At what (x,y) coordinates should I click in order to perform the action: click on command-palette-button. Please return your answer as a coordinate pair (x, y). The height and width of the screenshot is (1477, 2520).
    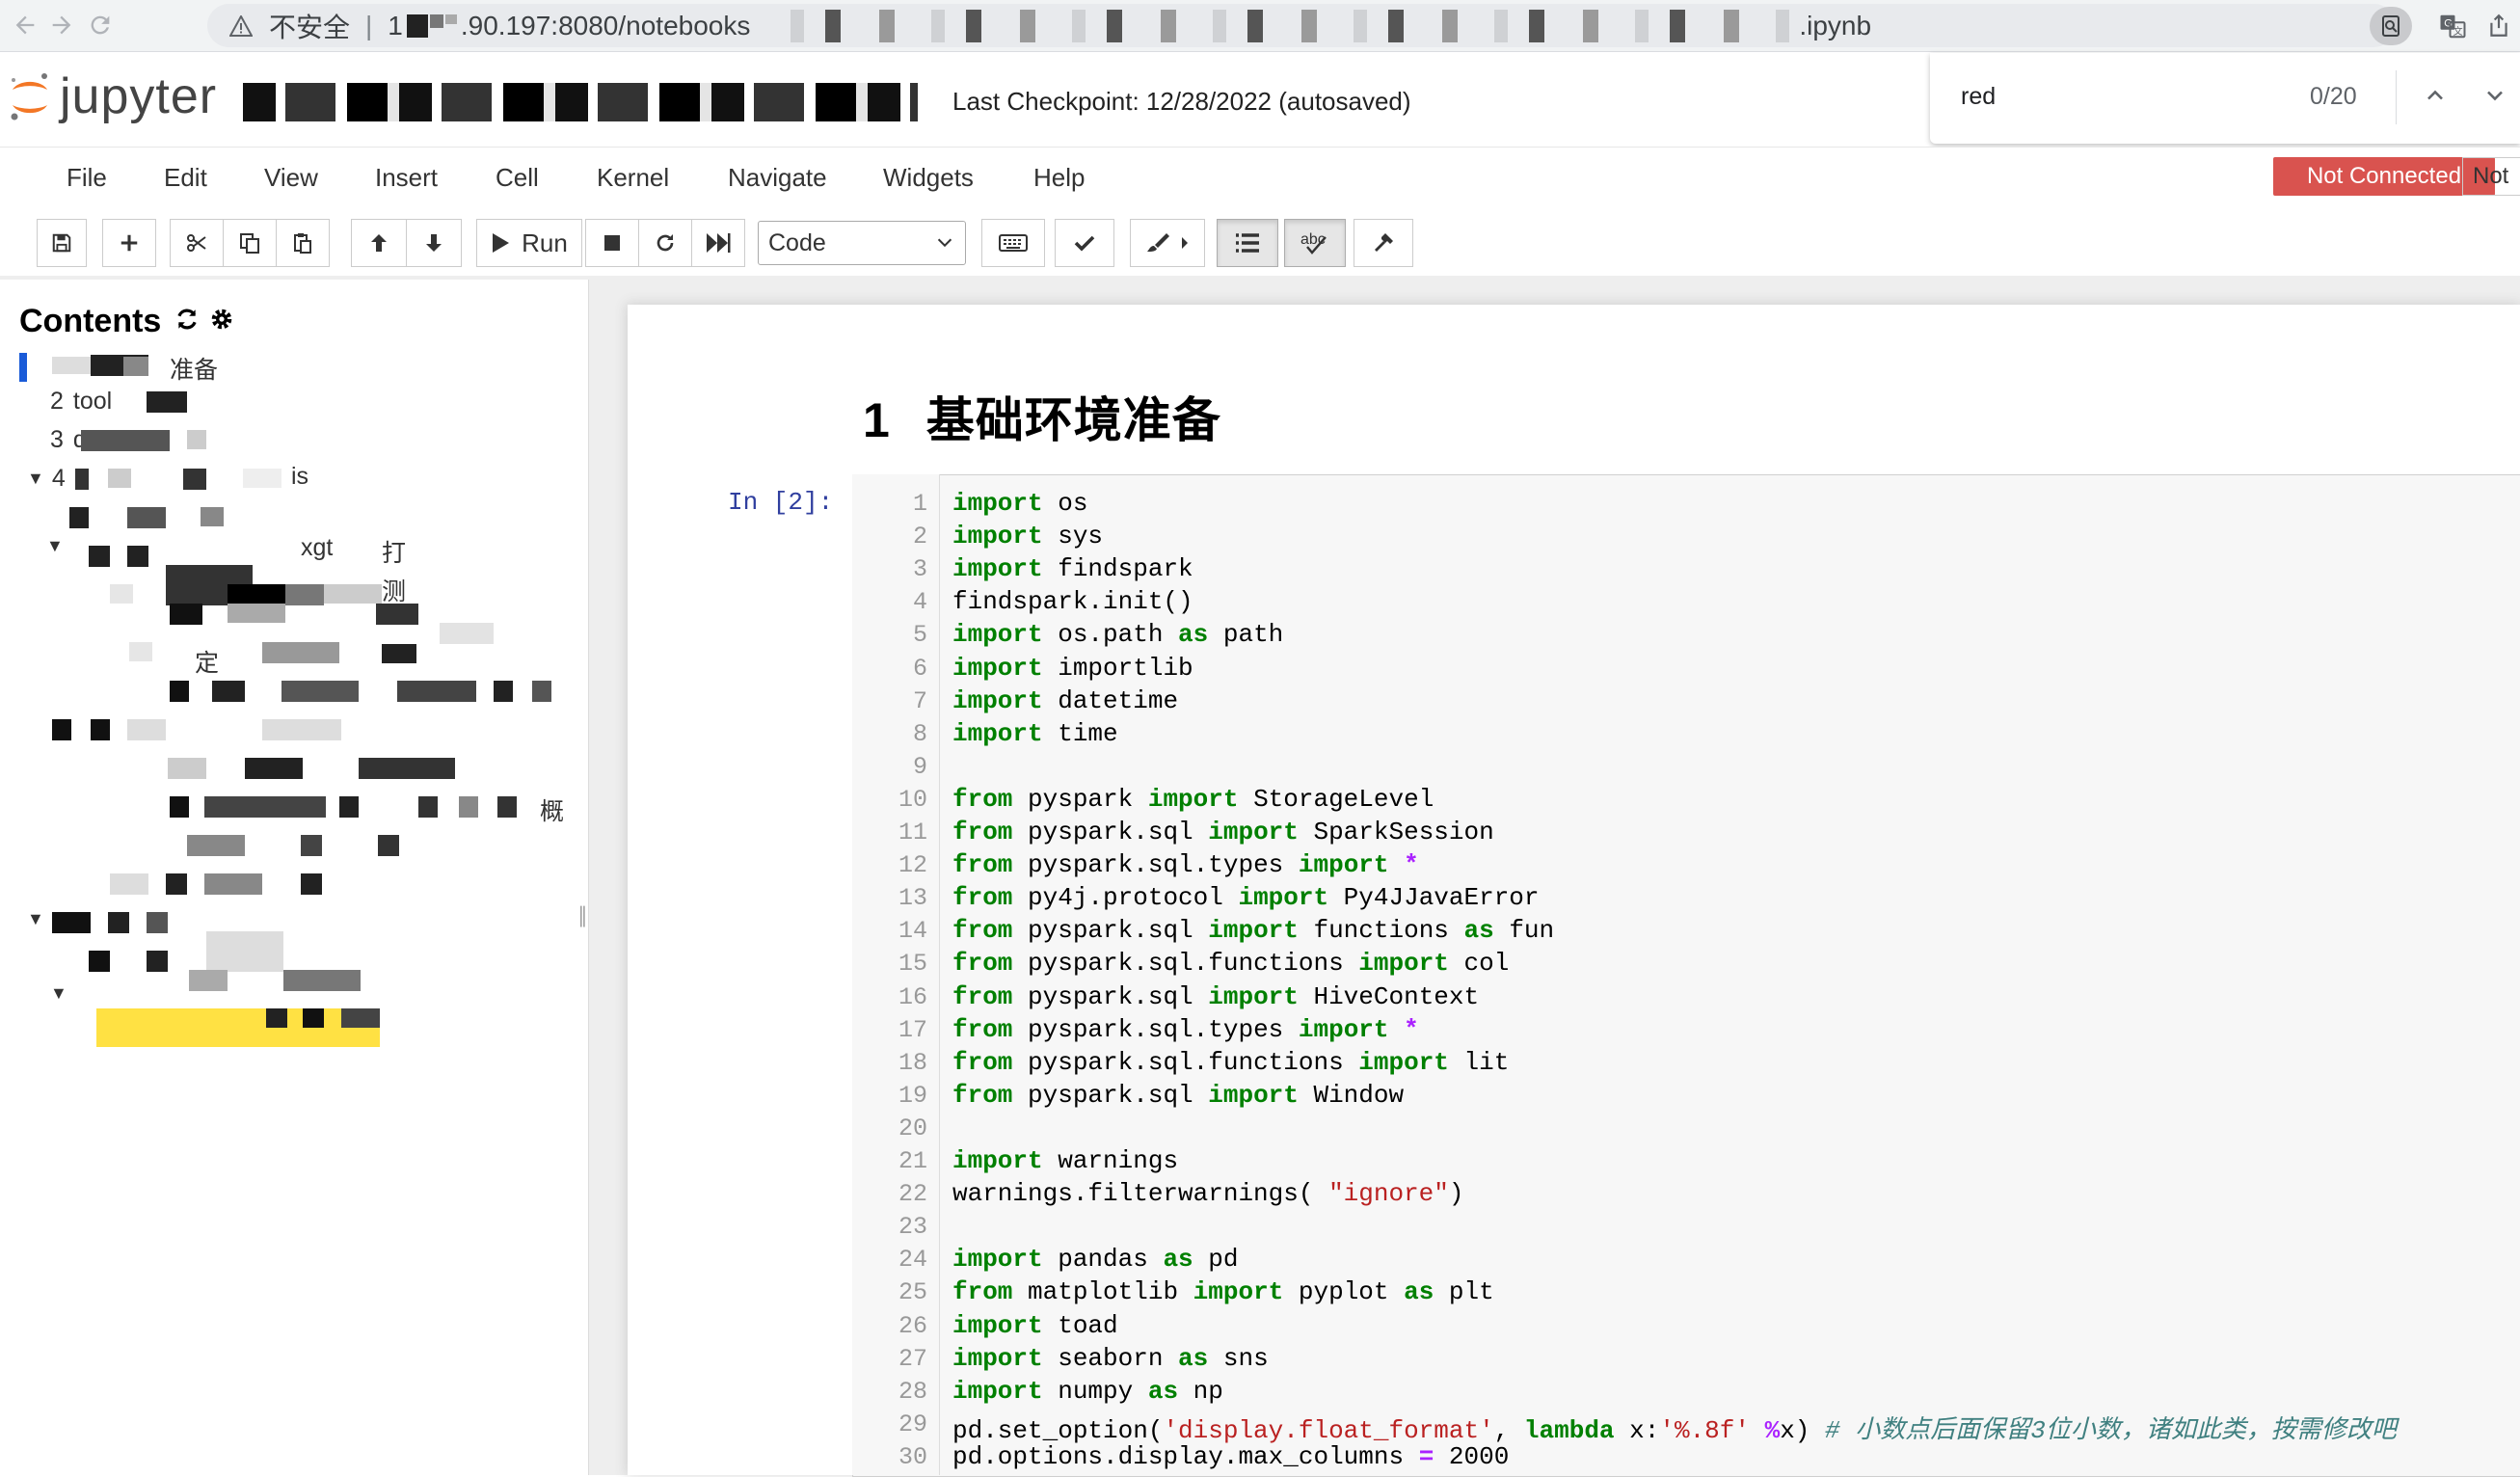
    Looking at the image, I should click on (1013, 243).